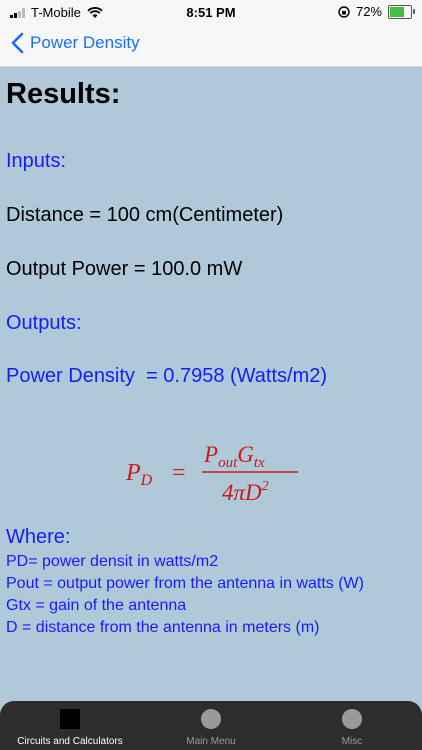 The height and width of the screenshot is (750, 422). Describe the element at coordinates (70, 741) in the screenshot. I see `tab-label: Circuits and Calculators` at that location.